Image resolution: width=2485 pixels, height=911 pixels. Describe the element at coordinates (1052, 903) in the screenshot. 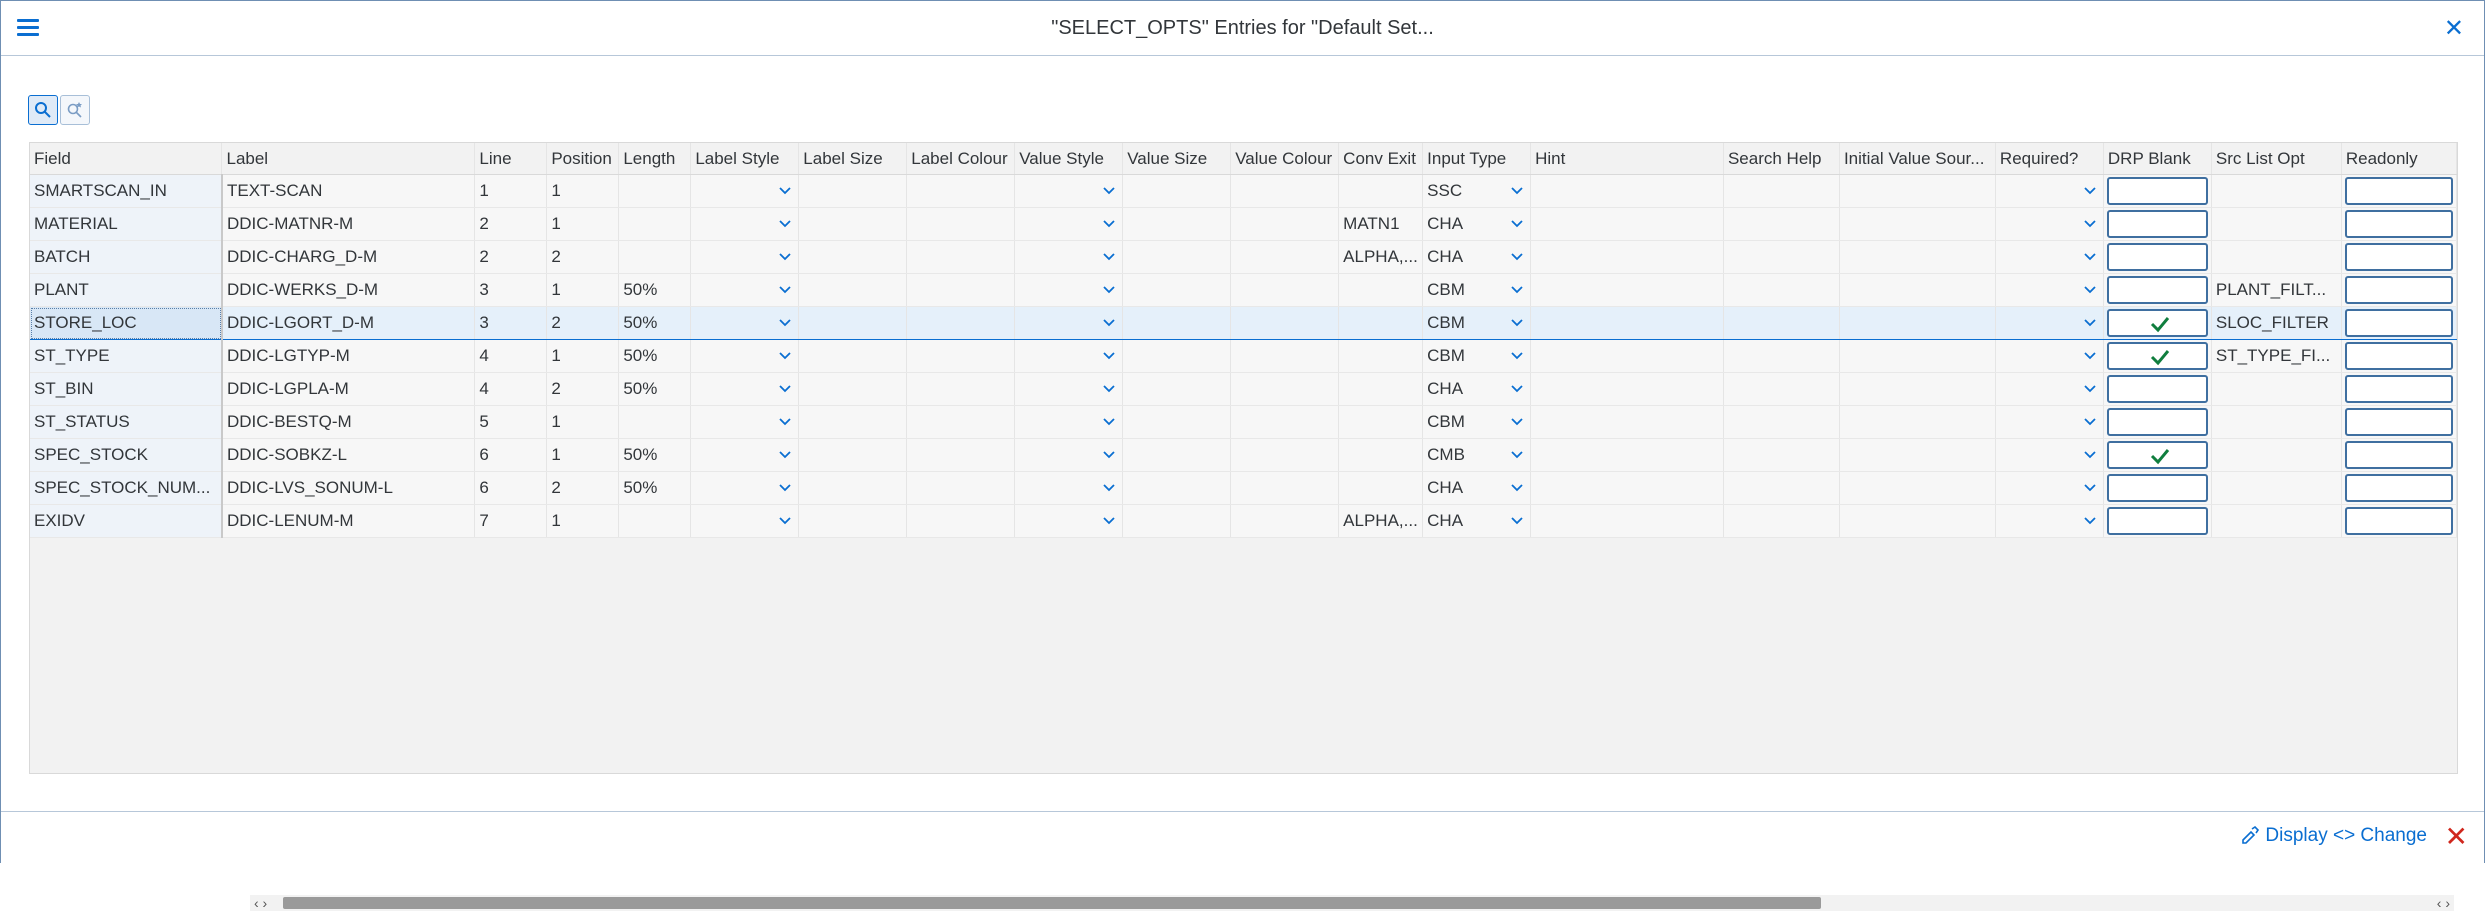

I see `scrollbar-thumb` at that location.